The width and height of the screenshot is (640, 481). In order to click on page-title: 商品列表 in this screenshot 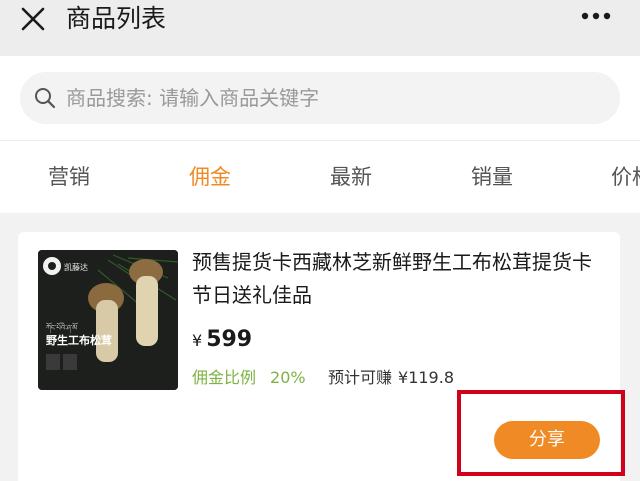, I will do `click(116, 18)`.